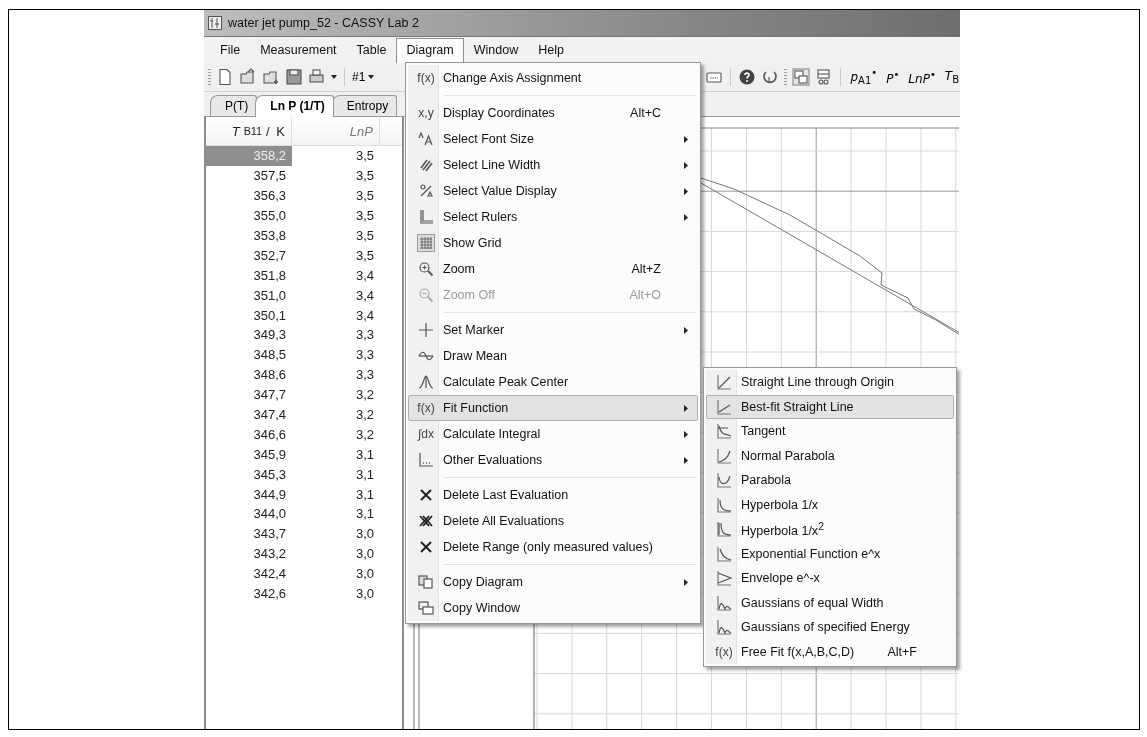  Describe the element at coordinates (269, 176) in the screenshot. I see `table-cell-text: 357,5` at that location.